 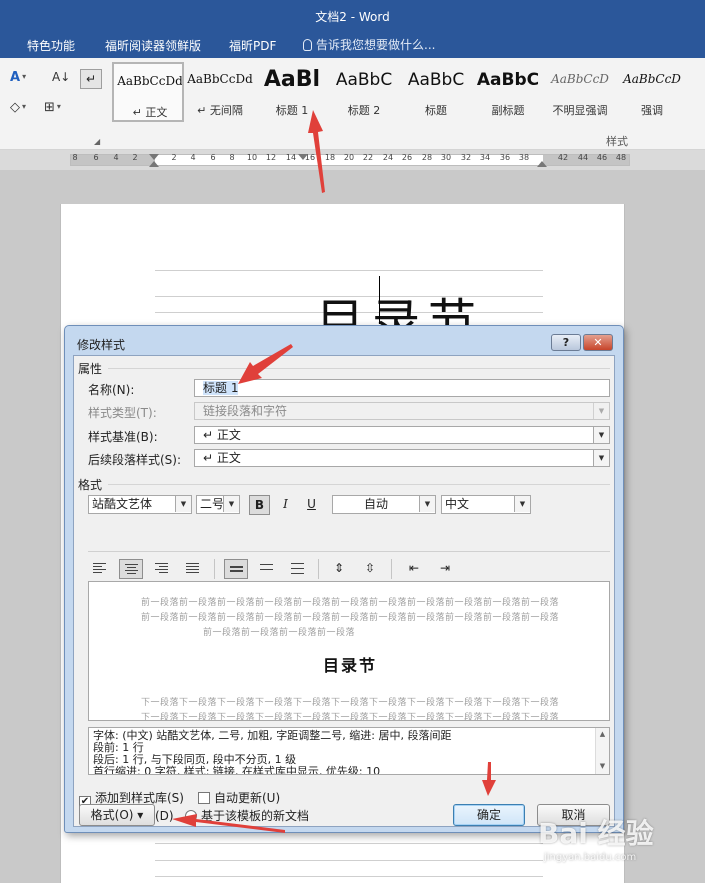 What do you see at coordinates (580, 79) in the screenshot?
I see `style-preview: AaBbCcD` at bounding box center [580, 79].